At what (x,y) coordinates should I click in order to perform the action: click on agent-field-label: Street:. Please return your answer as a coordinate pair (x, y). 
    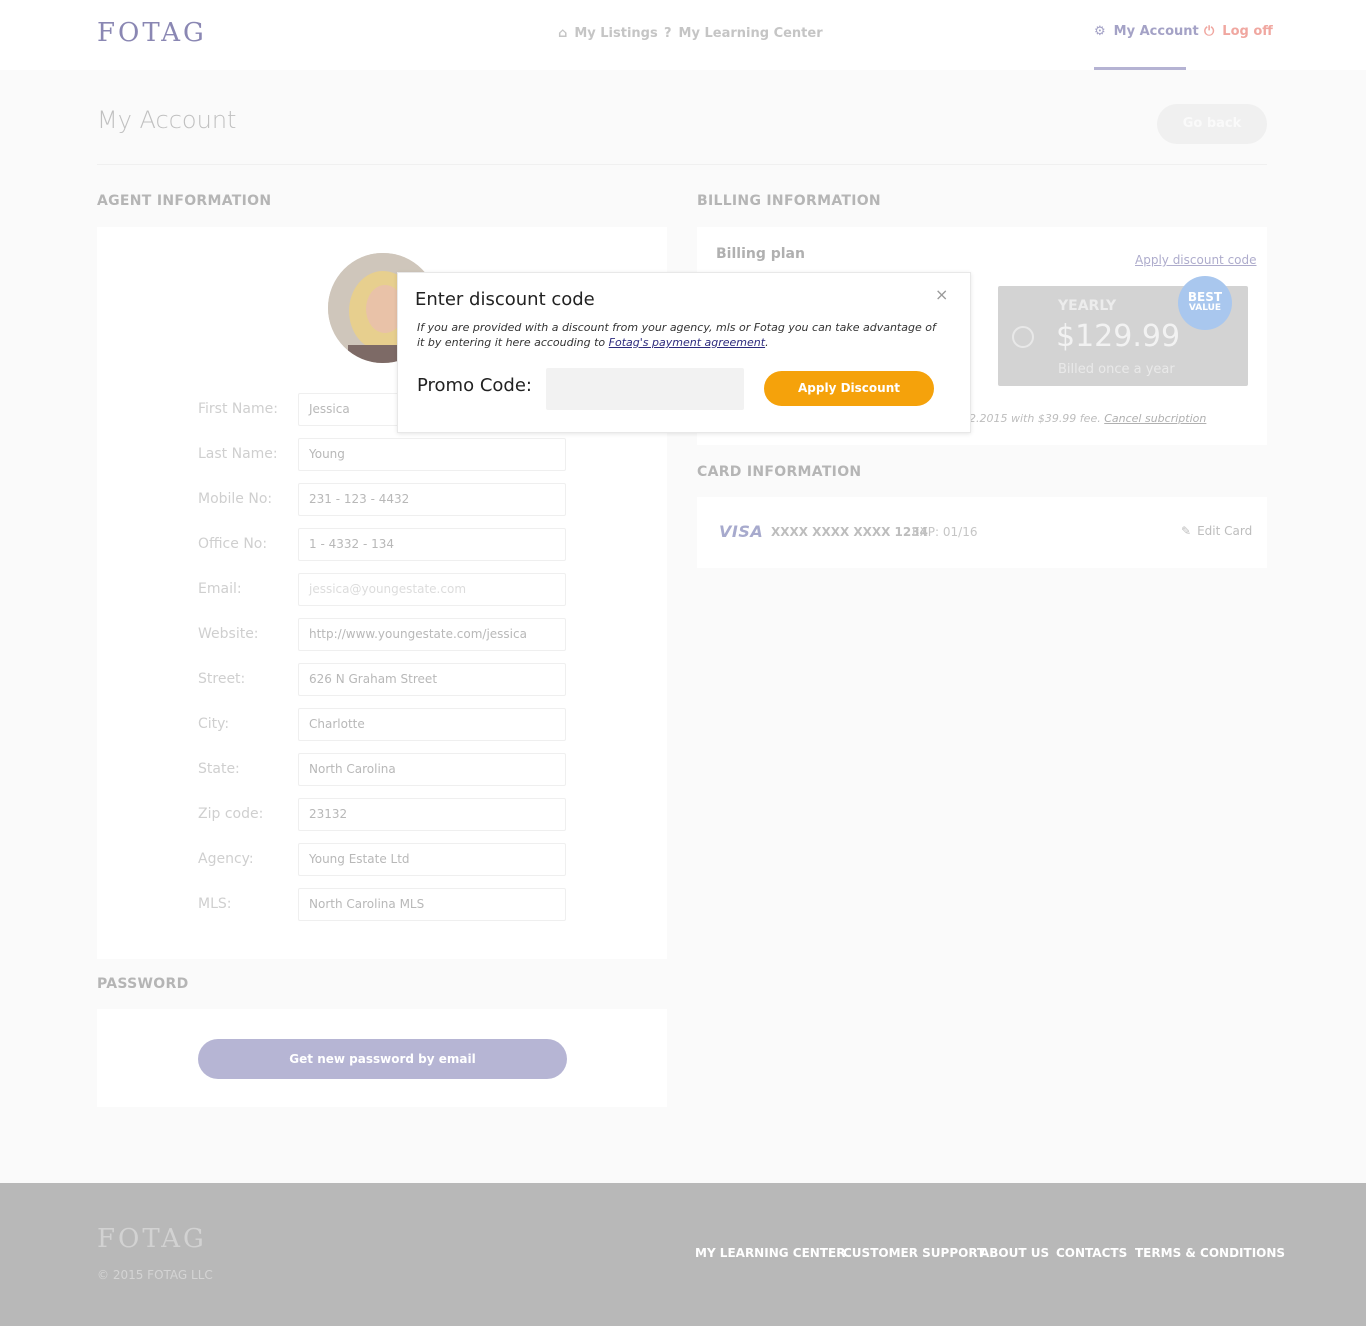
    Looking at the image, I should click on (222, 679).